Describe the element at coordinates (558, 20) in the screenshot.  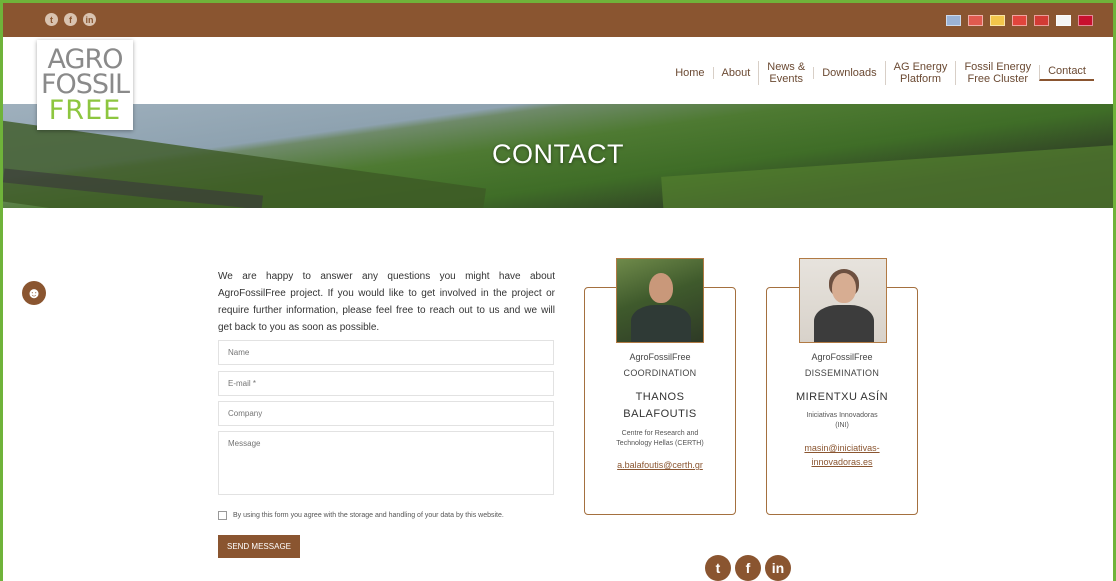
I see `top-bar: t f in` at that location.